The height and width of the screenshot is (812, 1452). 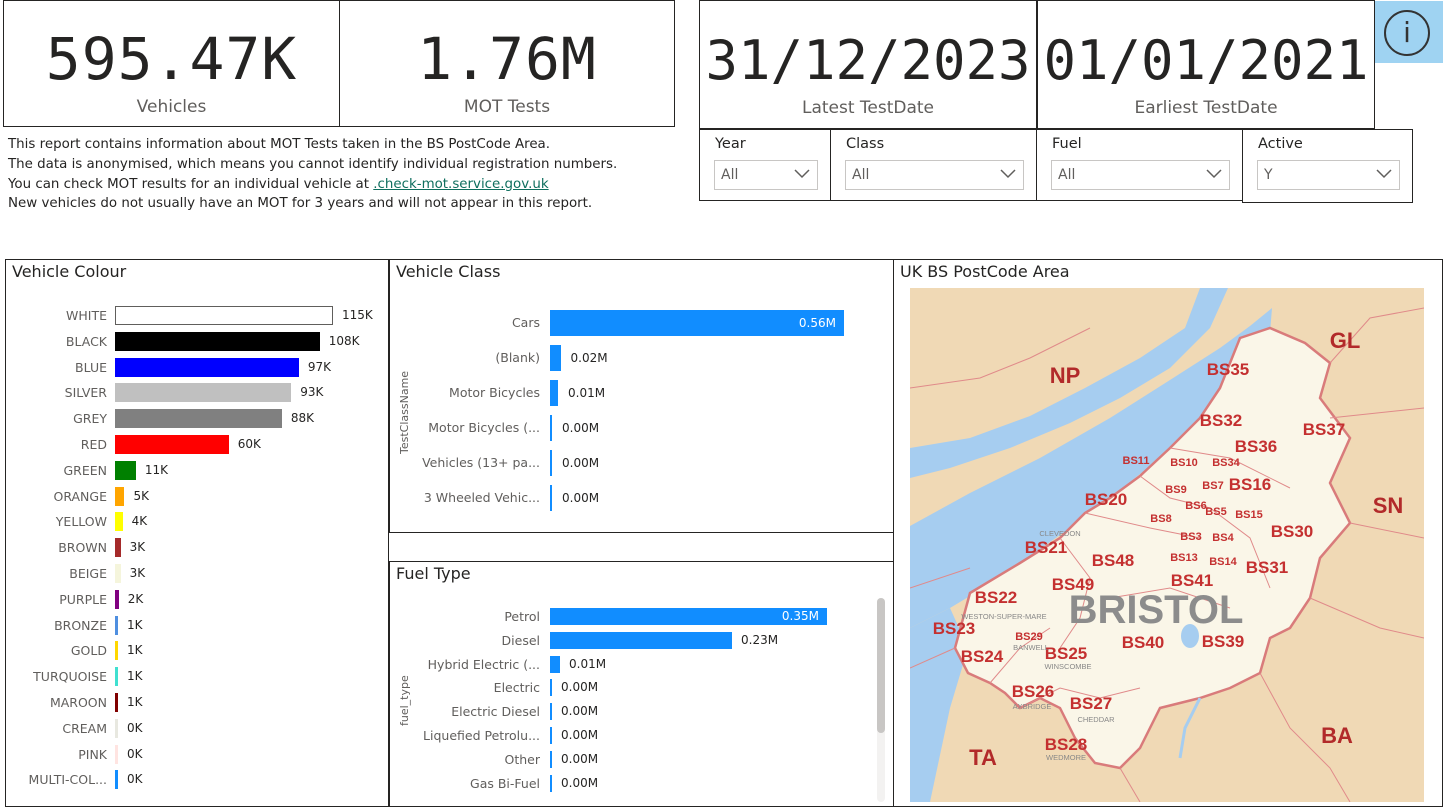 What do you see at coordinates (517, 357) in the screenshot?
I see `category-label: (Blank)` at bounding box center [517, 357].